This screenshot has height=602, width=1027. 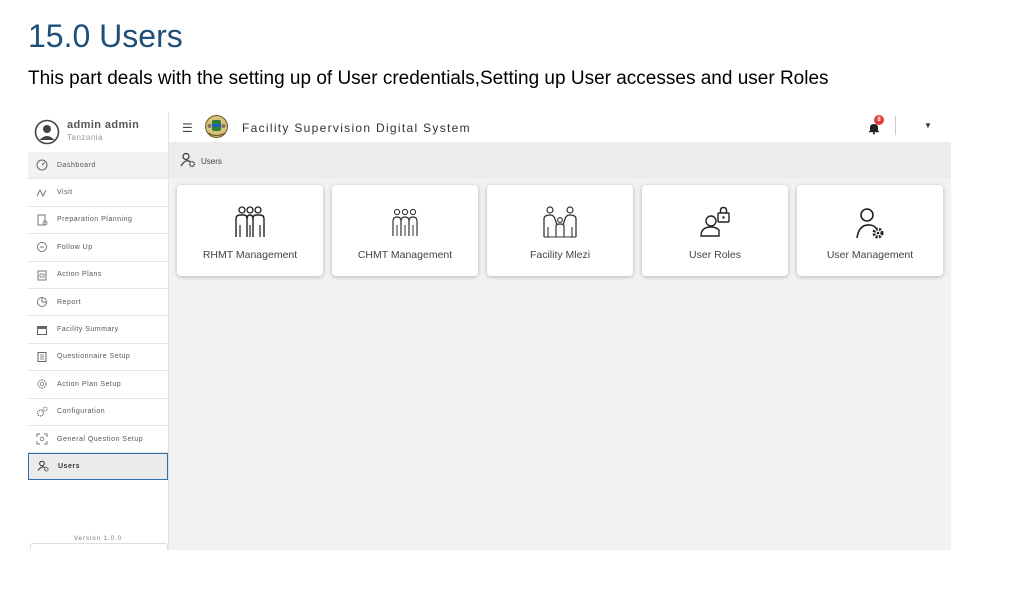 What do you see at coordinates (216, 126) in the screenshot?
I see `coat-of-arms-logo` at bounding box center [216, 126].